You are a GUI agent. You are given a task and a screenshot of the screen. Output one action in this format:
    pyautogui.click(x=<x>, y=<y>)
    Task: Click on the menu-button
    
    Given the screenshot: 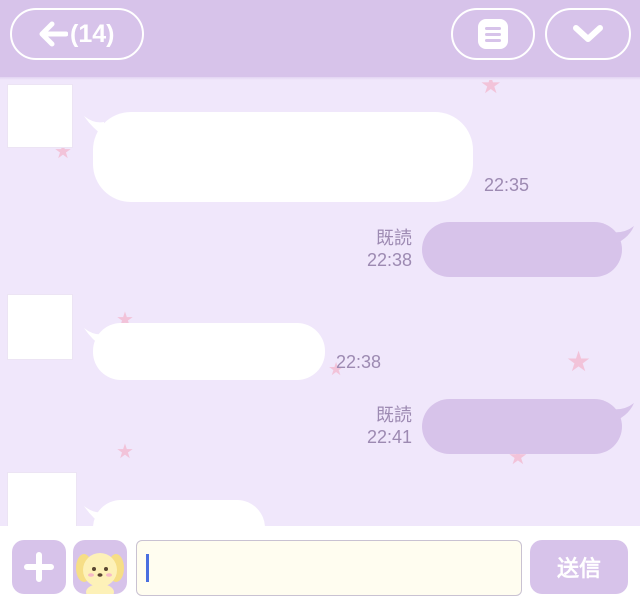 What is the action you would take?
    pyautogui.click(x=493, y=34)
    